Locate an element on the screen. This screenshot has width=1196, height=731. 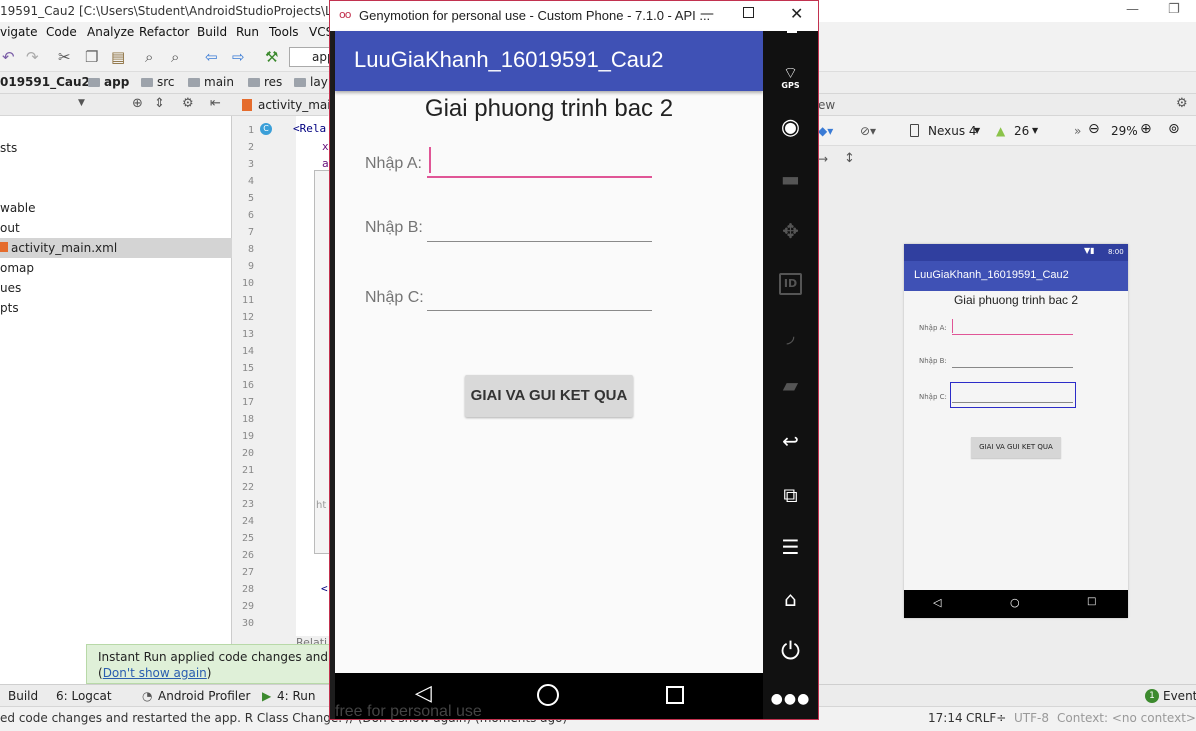
menu-tools: Tools is located at coordinates (284, 32).